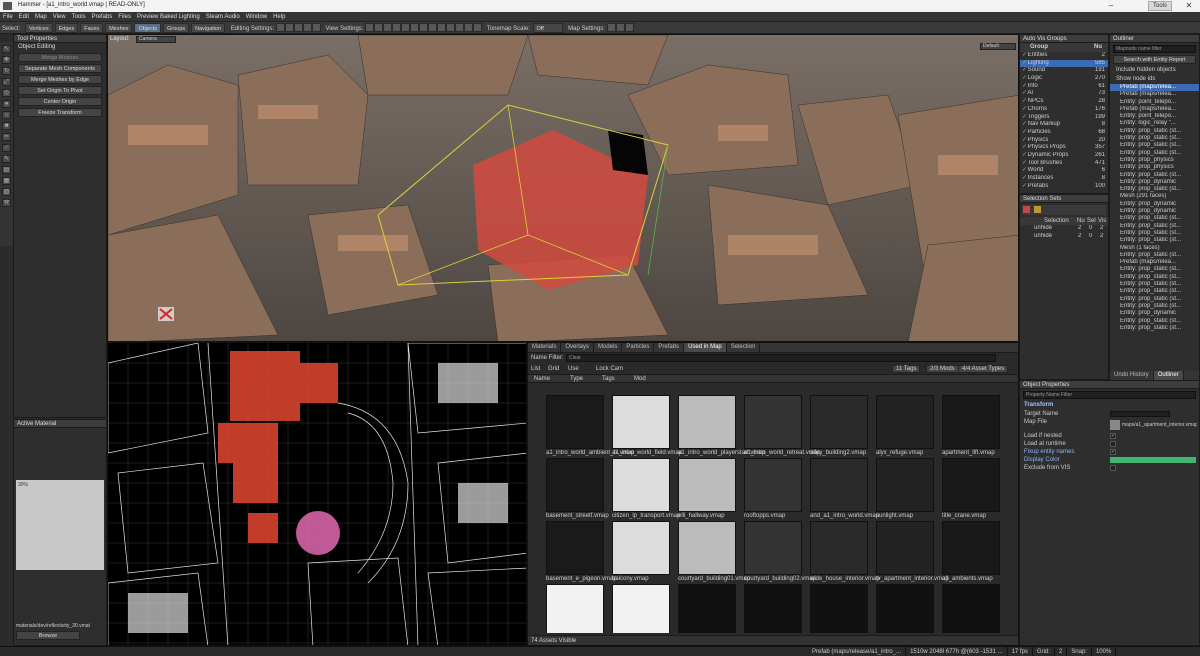 The image size is (1200, 656). I want to click on clip-tool-icon: ✂, so click(6, 137).